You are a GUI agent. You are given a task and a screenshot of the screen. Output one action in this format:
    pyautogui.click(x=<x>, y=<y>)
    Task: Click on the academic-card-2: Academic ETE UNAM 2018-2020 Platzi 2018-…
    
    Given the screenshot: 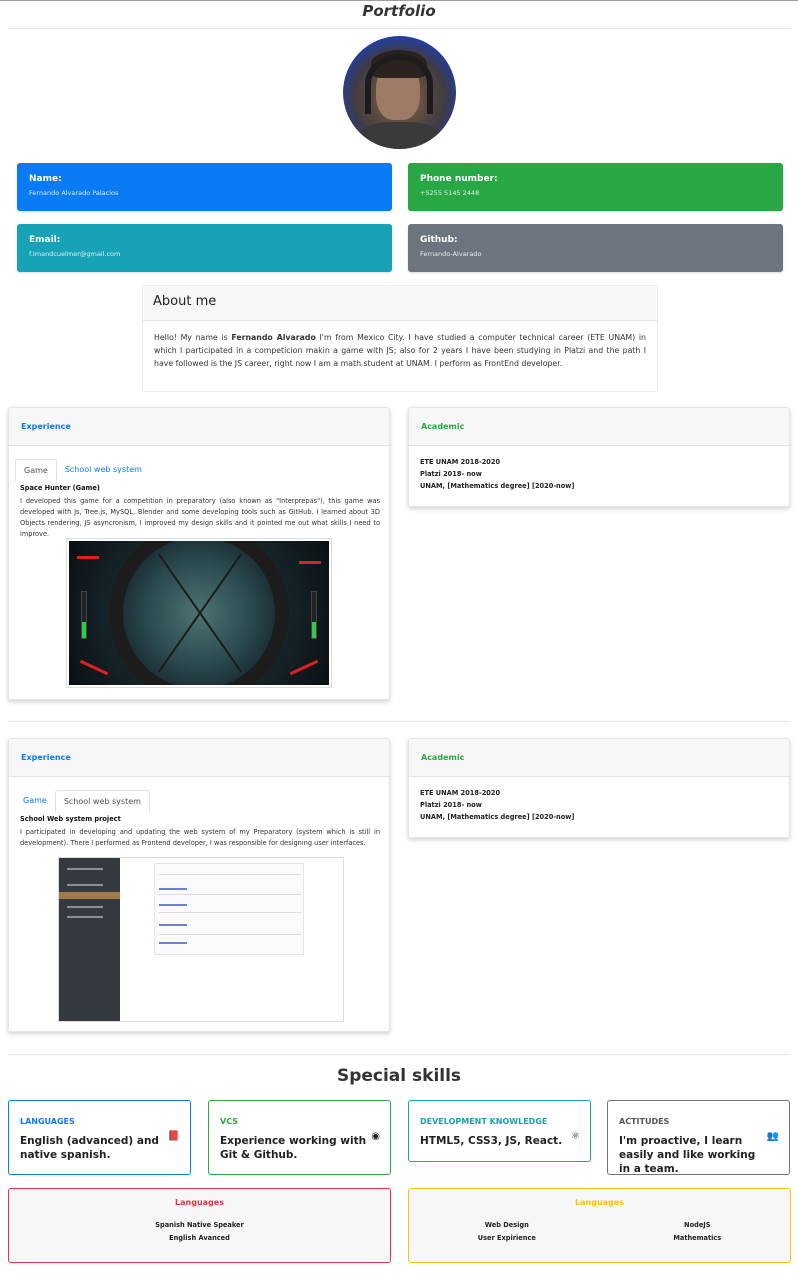 What is the action you would take?
    pyautogui.click(x=599, y=788)
    